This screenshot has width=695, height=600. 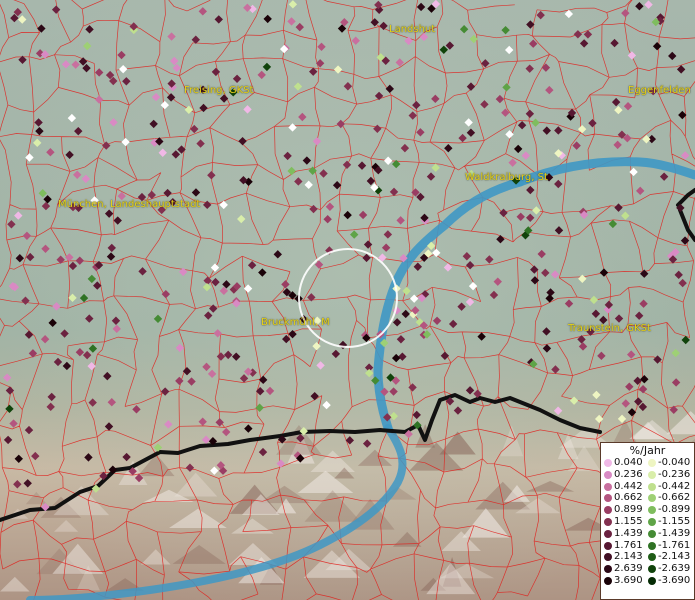 I want to click on legend-row: 2.639 -2.639, so click(x=647, y=569).